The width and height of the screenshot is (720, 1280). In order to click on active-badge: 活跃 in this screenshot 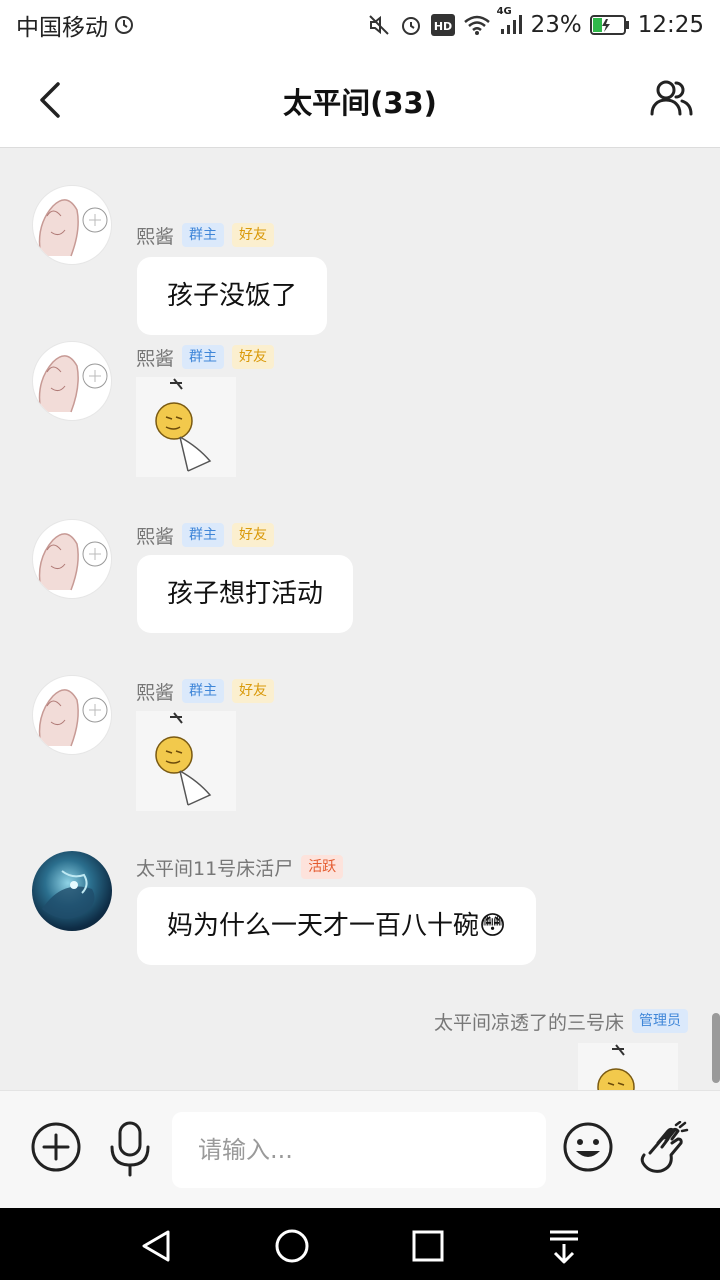, I will do `click(322, 867)`.